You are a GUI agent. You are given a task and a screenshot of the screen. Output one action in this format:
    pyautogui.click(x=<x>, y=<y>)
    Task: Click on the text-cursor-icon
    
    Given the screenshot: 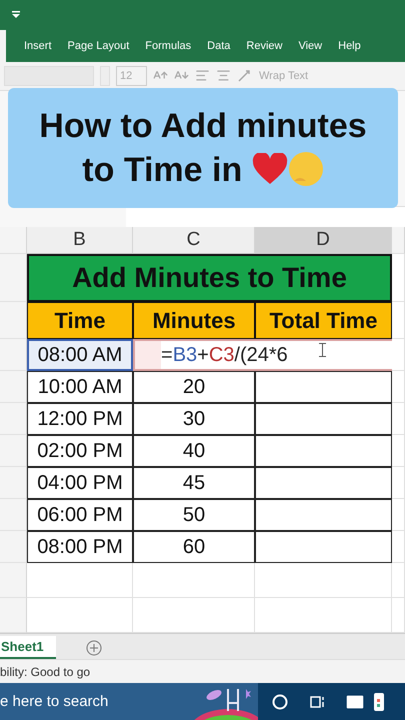 What is the action you would take?
    pyautogui.click(x=322, y=350)
    